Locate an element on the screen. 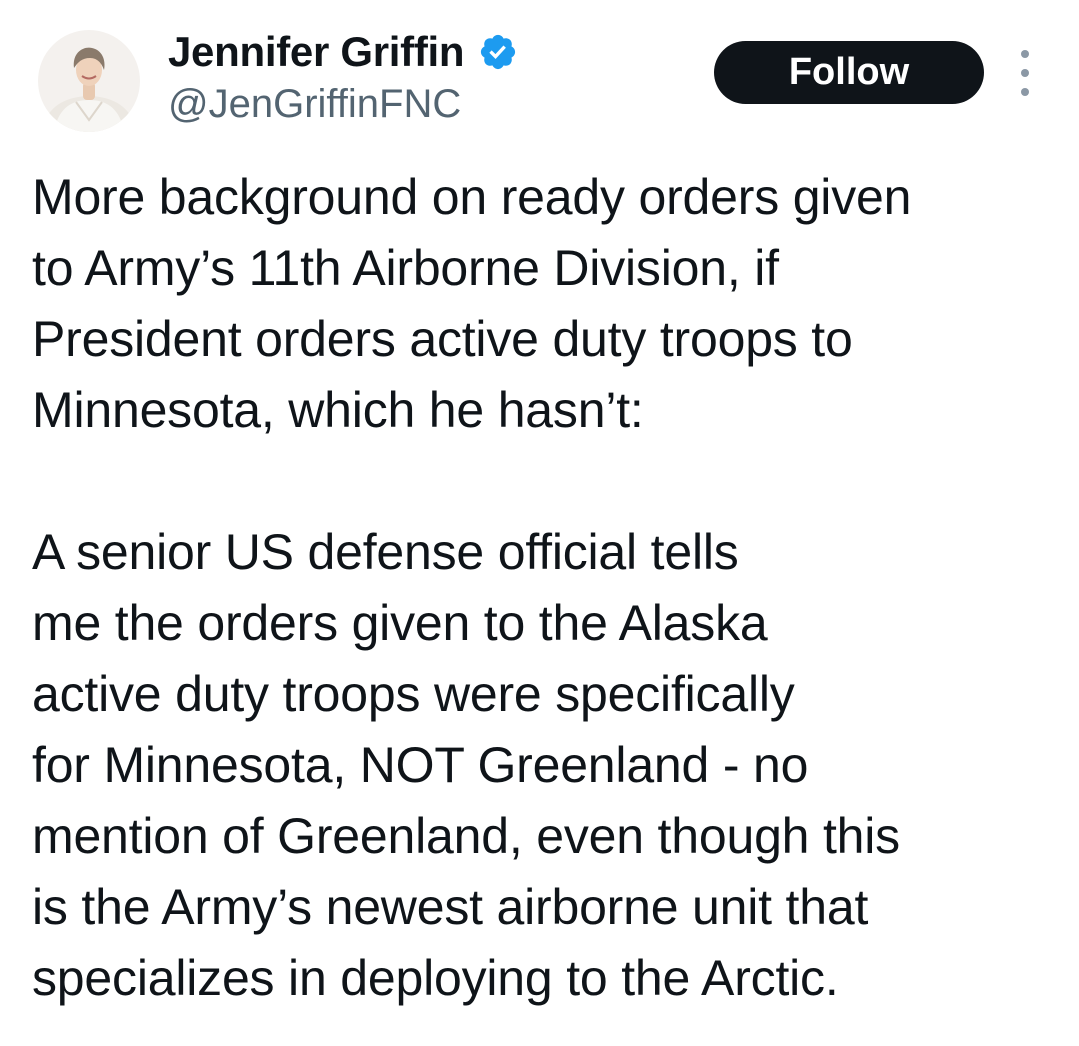 The width and height of the screenshot is (1079, 1046). tweet-line: is the Army’s newest airborne unit that is located at coordinates (450, 907).